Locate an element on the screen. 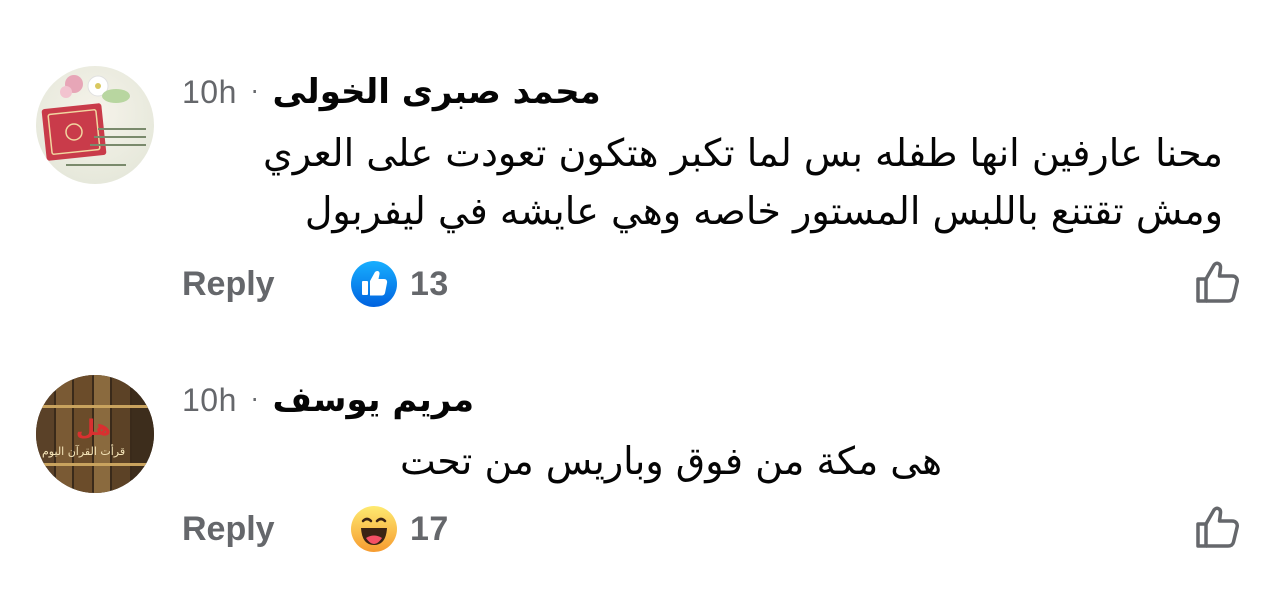 This screenshot has width=1269, height=600. avatar: هل قرأت القرآن اليوم is located at coordinates (95, 434).